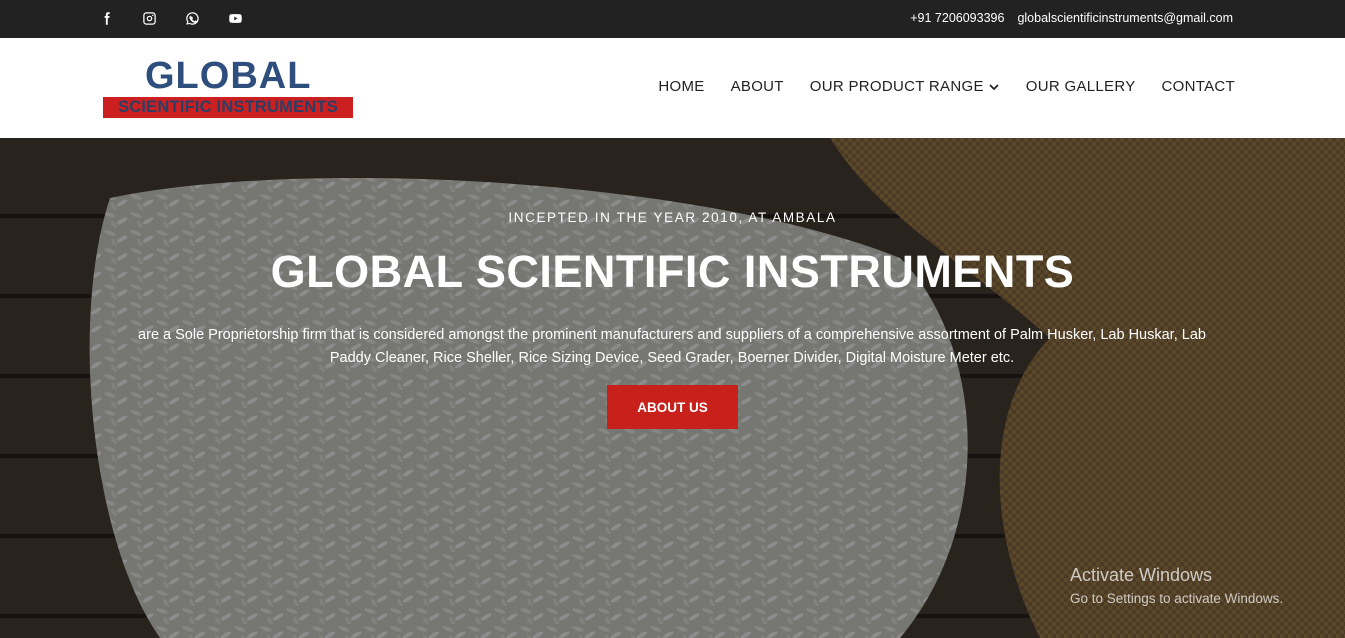  I want to click on nav-item-label: ABOUT, so click(757, 86).